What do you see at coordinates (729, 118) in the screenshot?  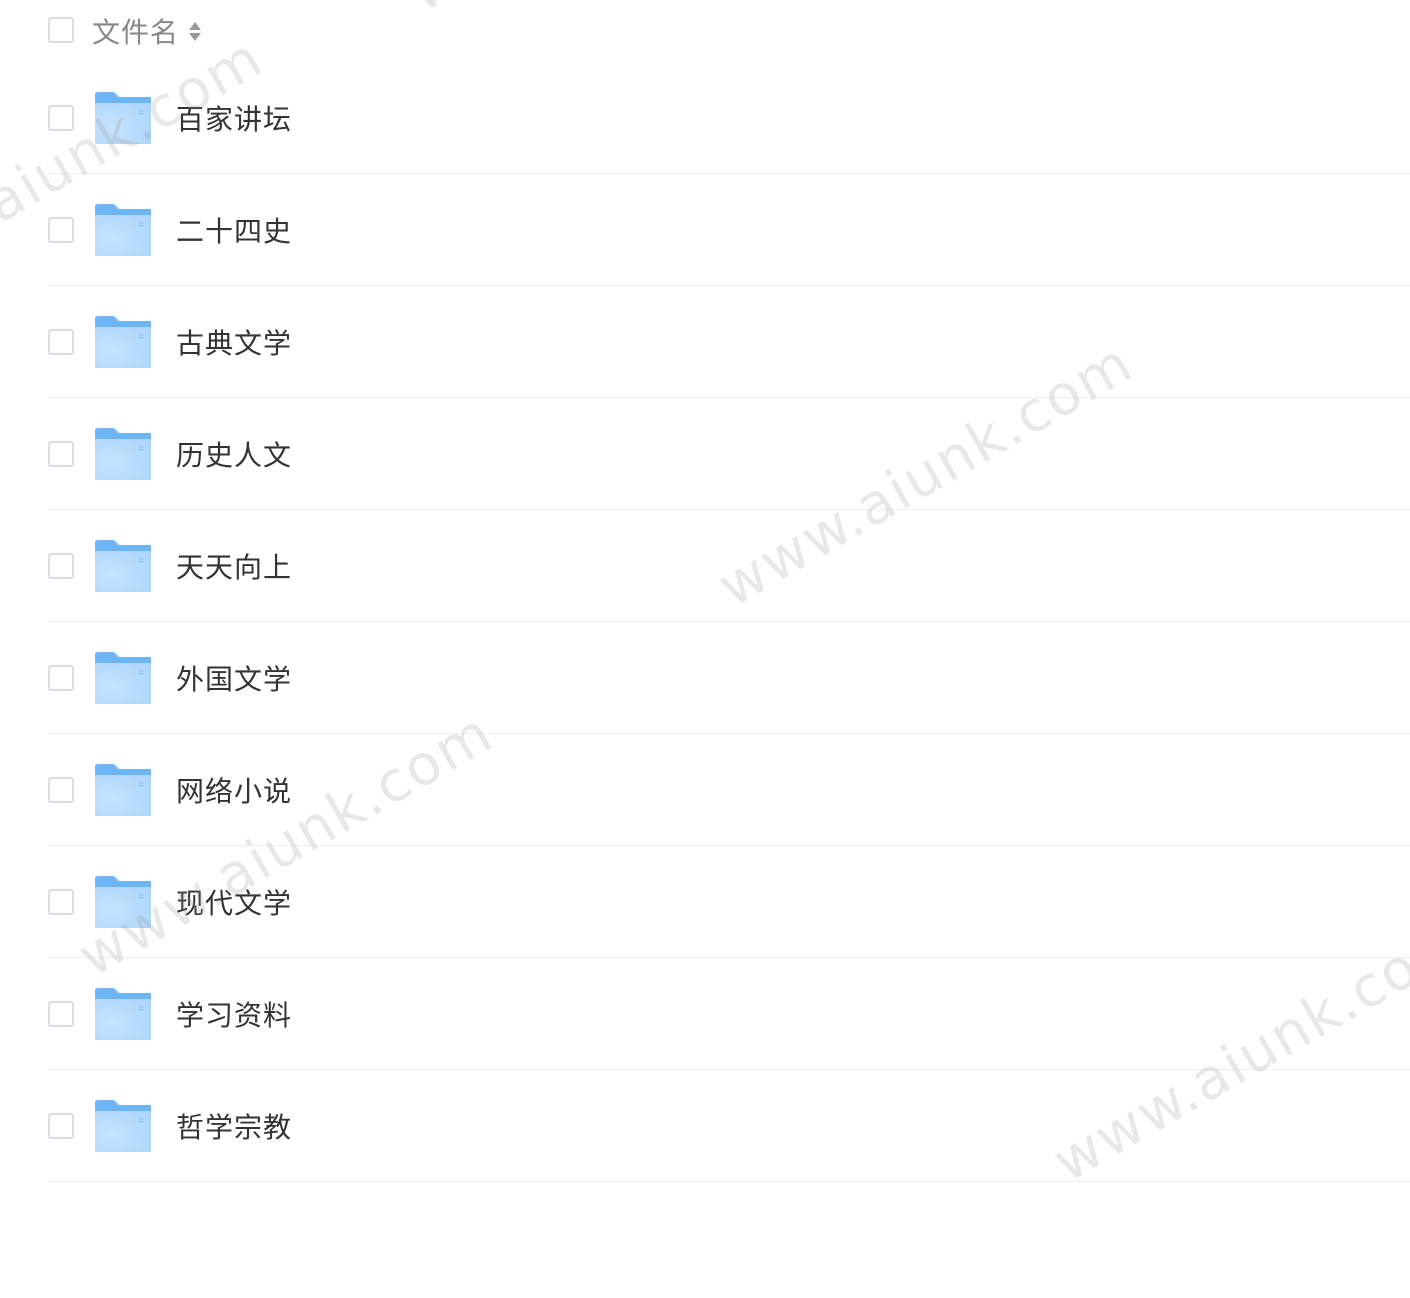 I see `list-item: 百家讲坛` at bounding box center [729, 118].